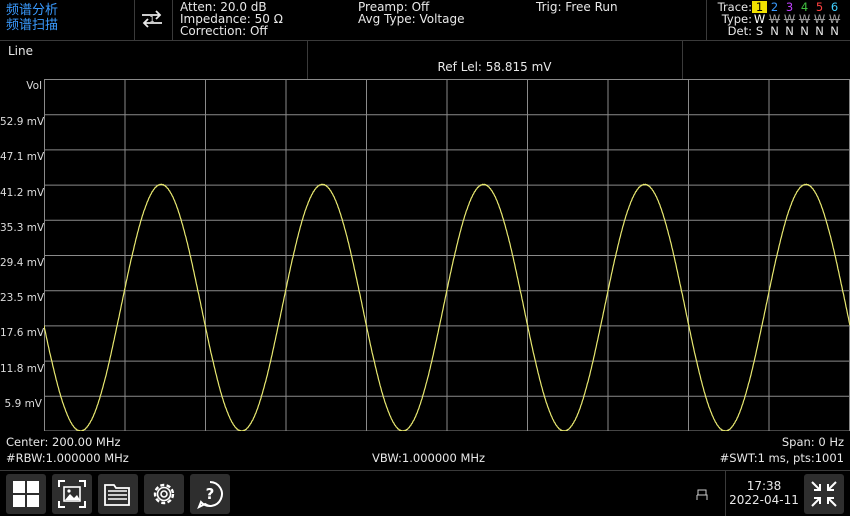  I want to click on center-frequency: Center: 200.00 MHz, so click(63, 442).